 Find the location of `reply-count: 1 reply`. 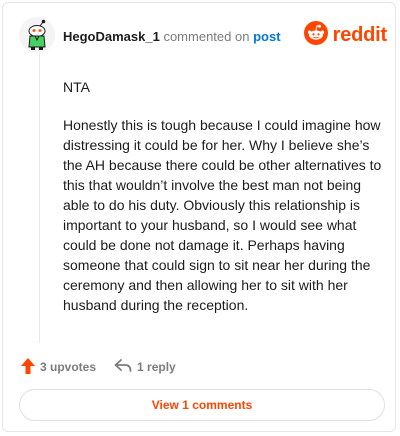

reply-count: 1 reply is located at coordinates (156, 367).